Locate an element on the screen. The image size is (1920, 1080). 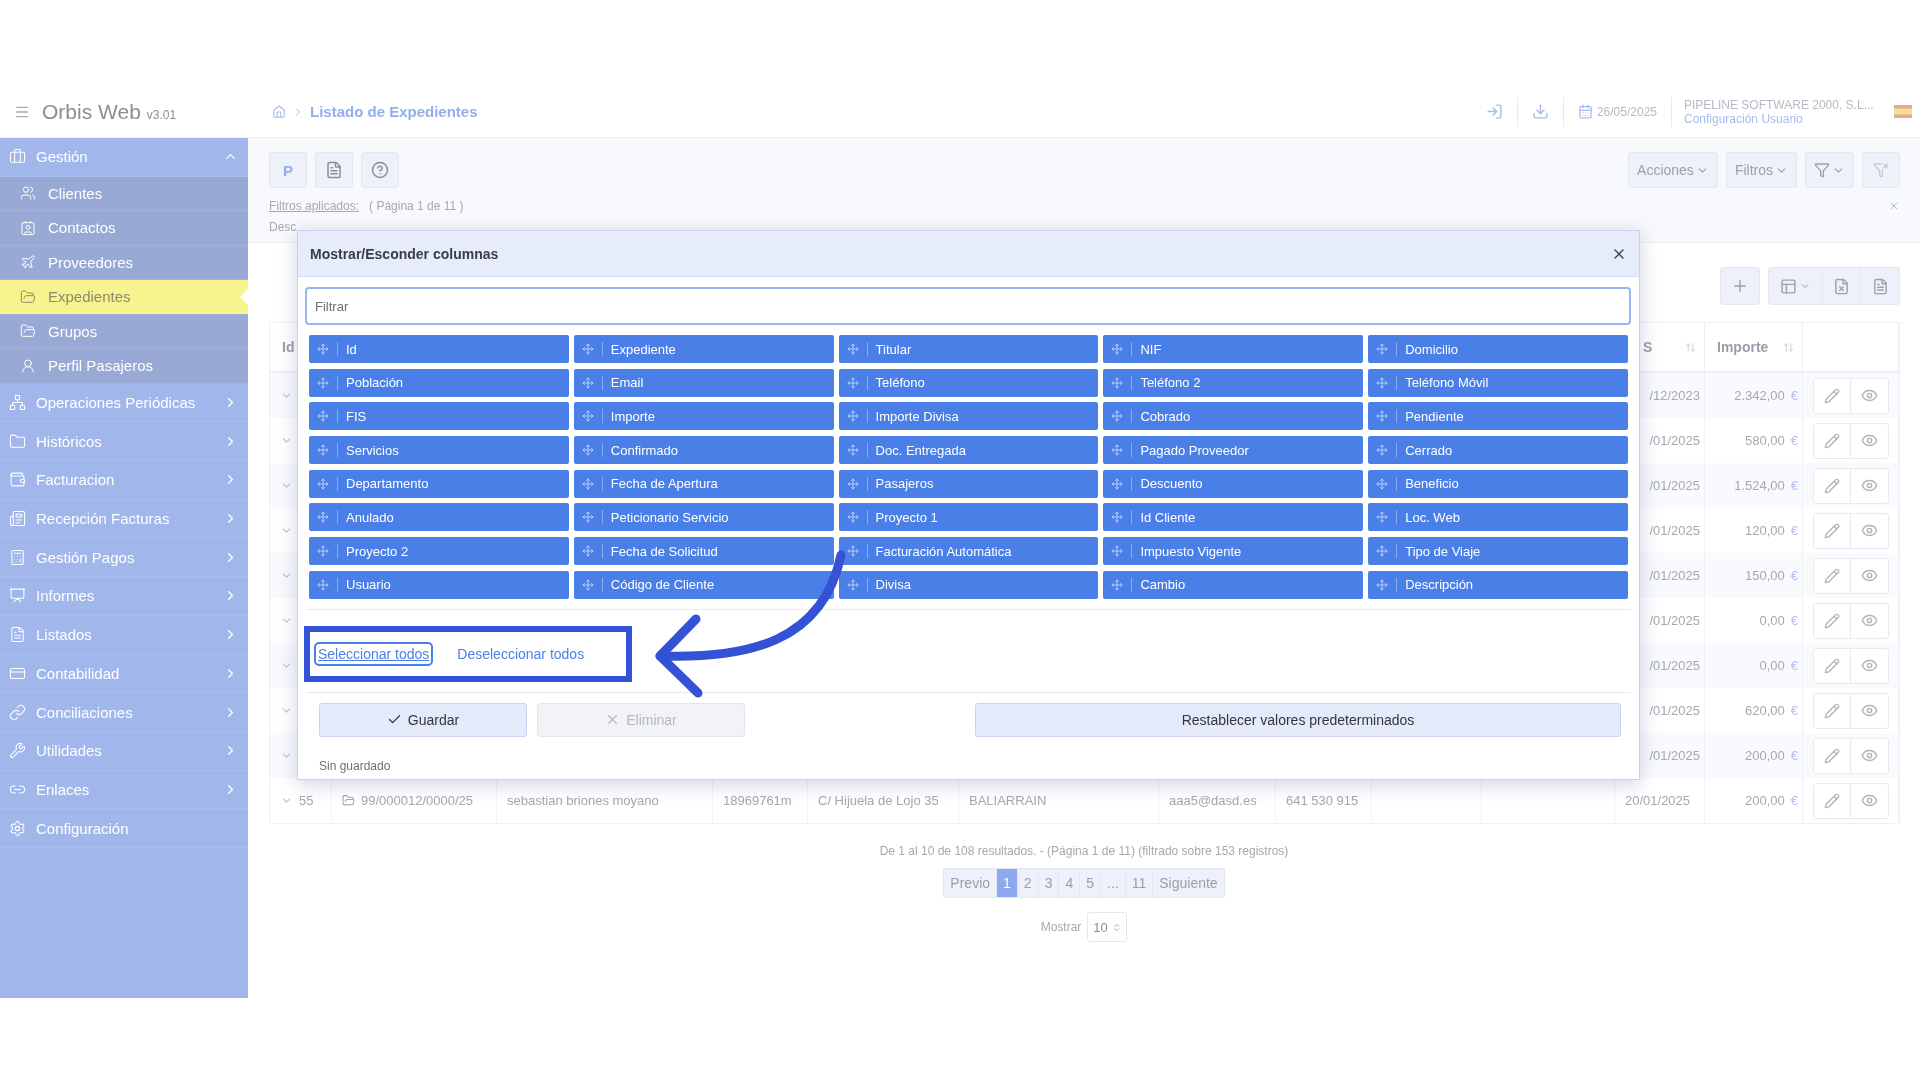
presentation-icon is located at coordinates (17, 596).